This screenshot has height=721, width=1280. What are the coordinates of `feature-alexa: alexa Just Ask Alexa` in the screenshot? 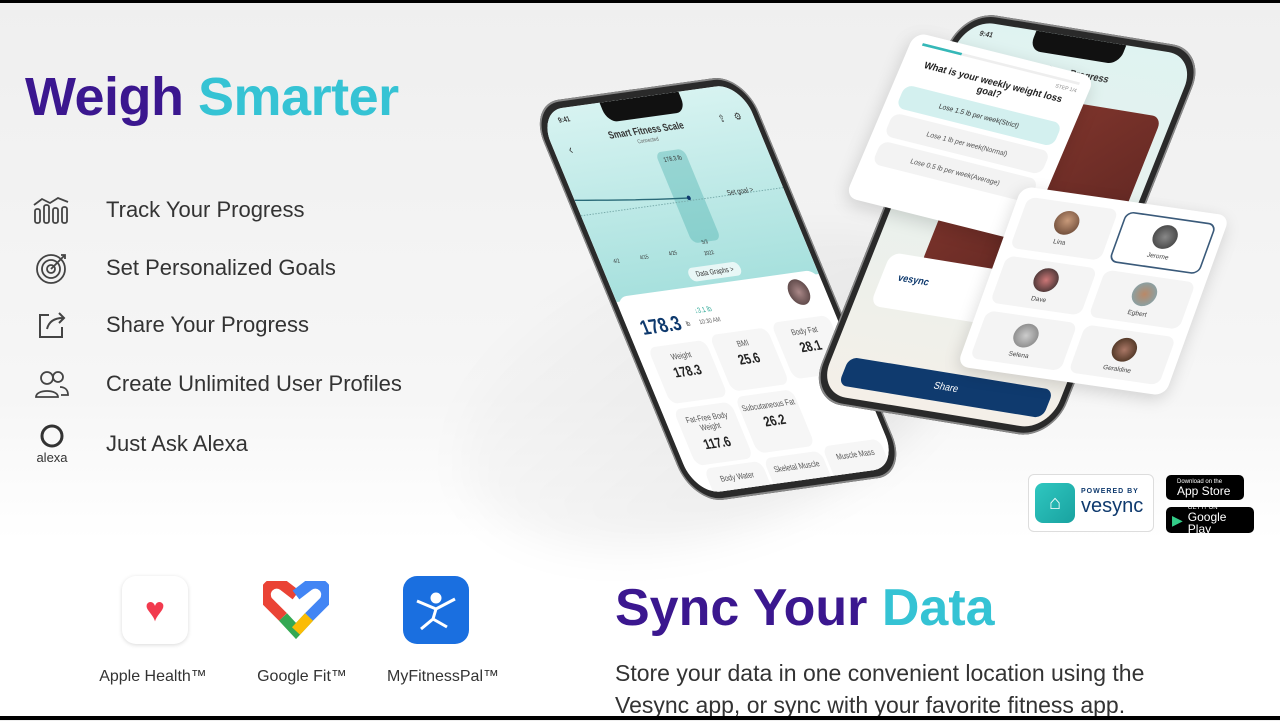 It's located at (139, 444).